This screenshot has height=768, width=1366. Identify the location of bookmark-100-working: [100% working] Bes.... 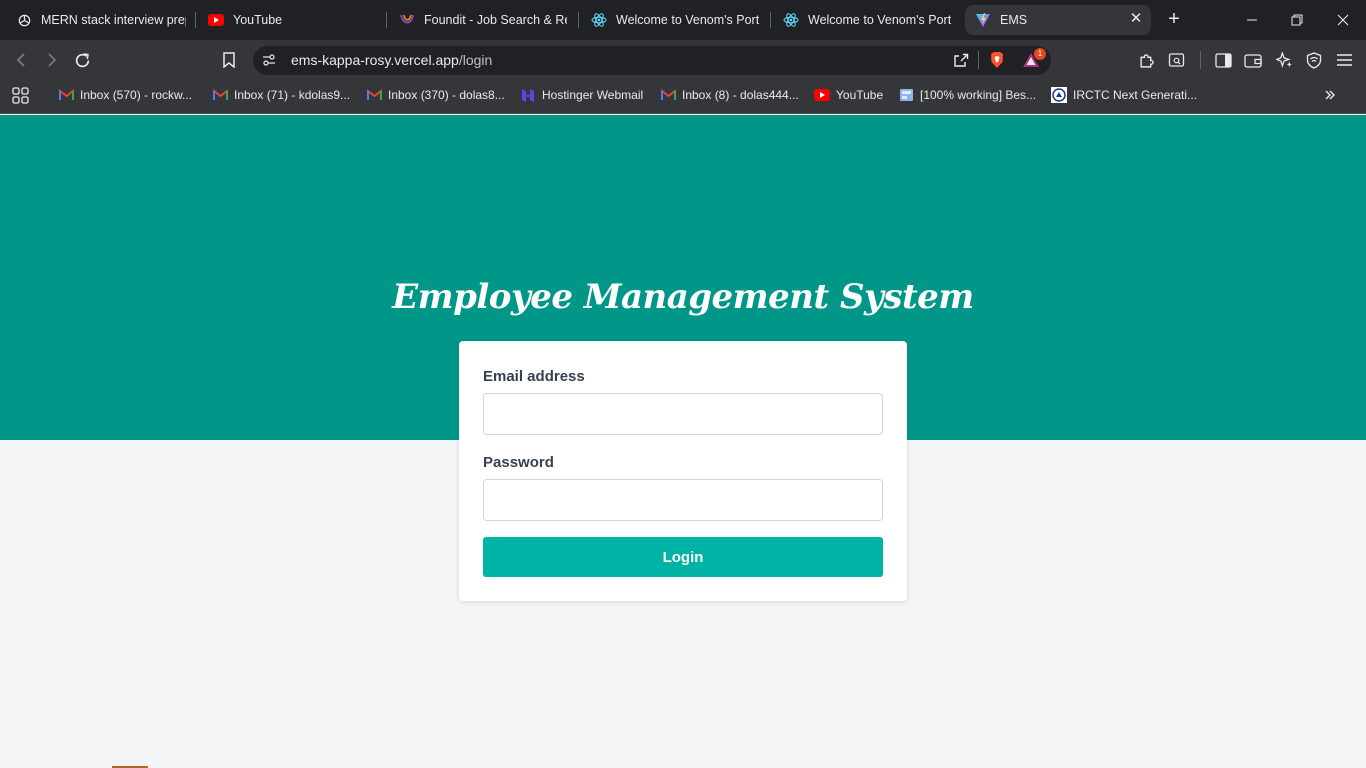
(967, 95).